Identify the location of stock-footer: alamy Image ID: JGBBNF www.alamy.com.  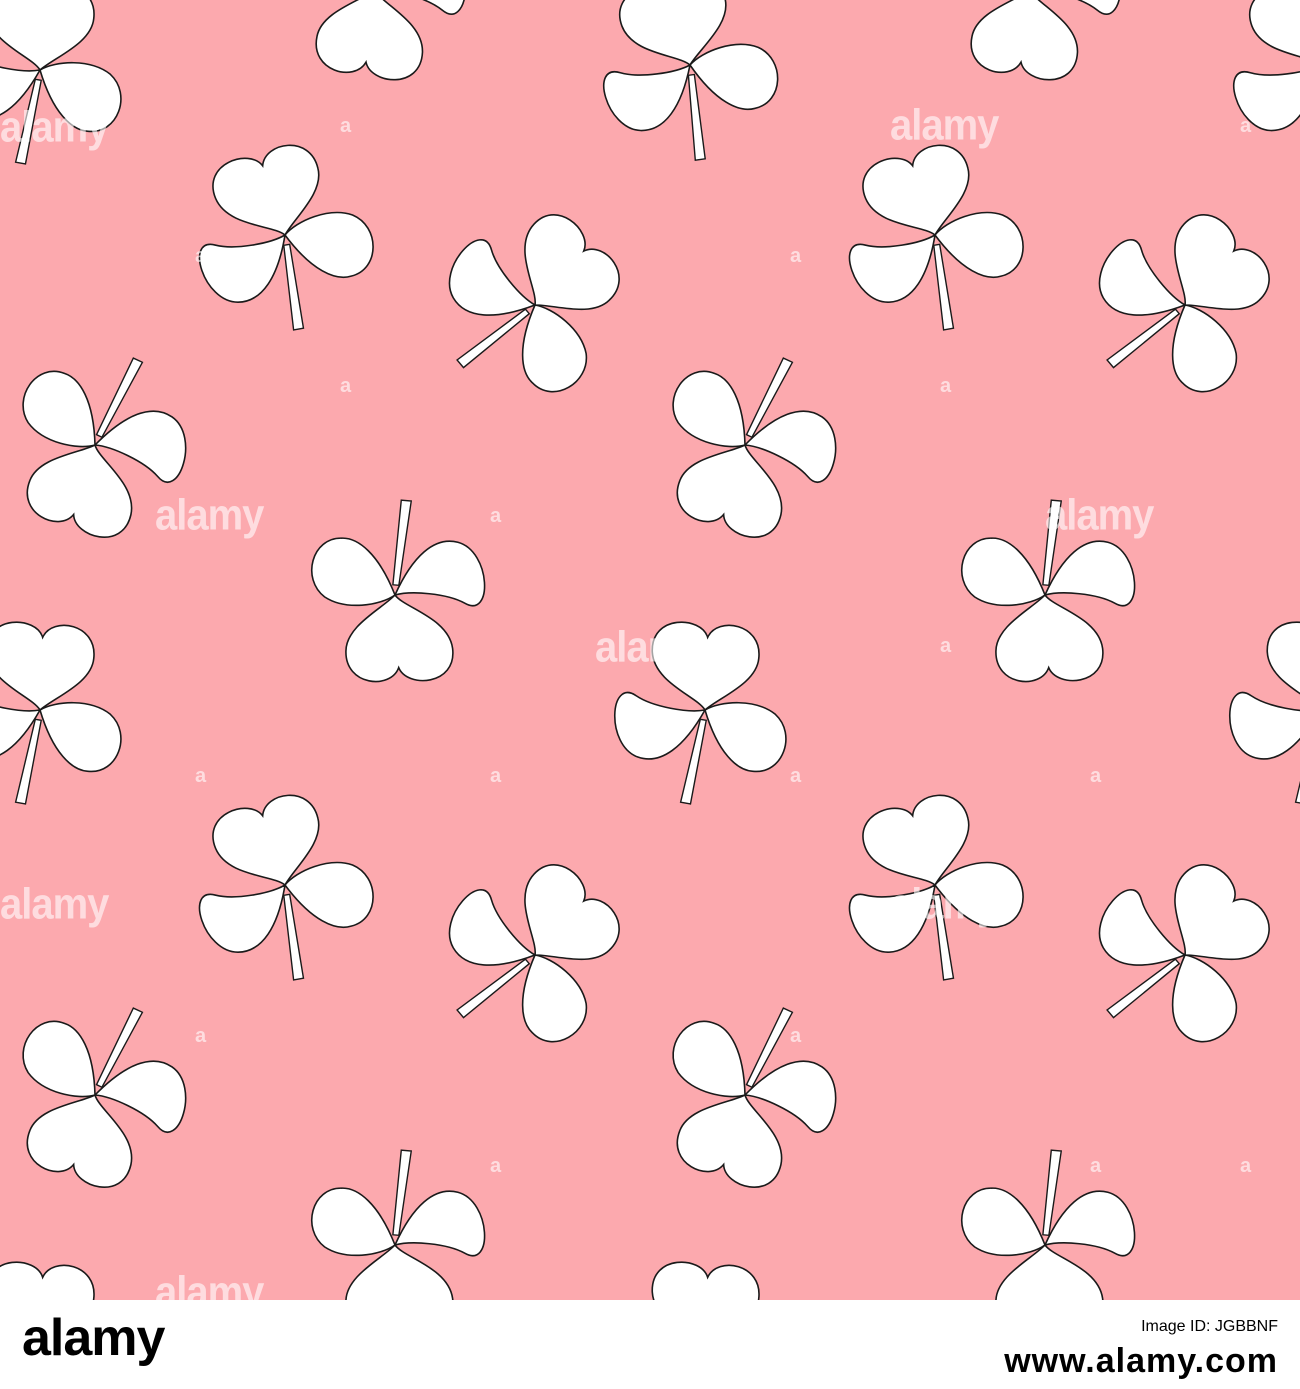
(650, 1344).